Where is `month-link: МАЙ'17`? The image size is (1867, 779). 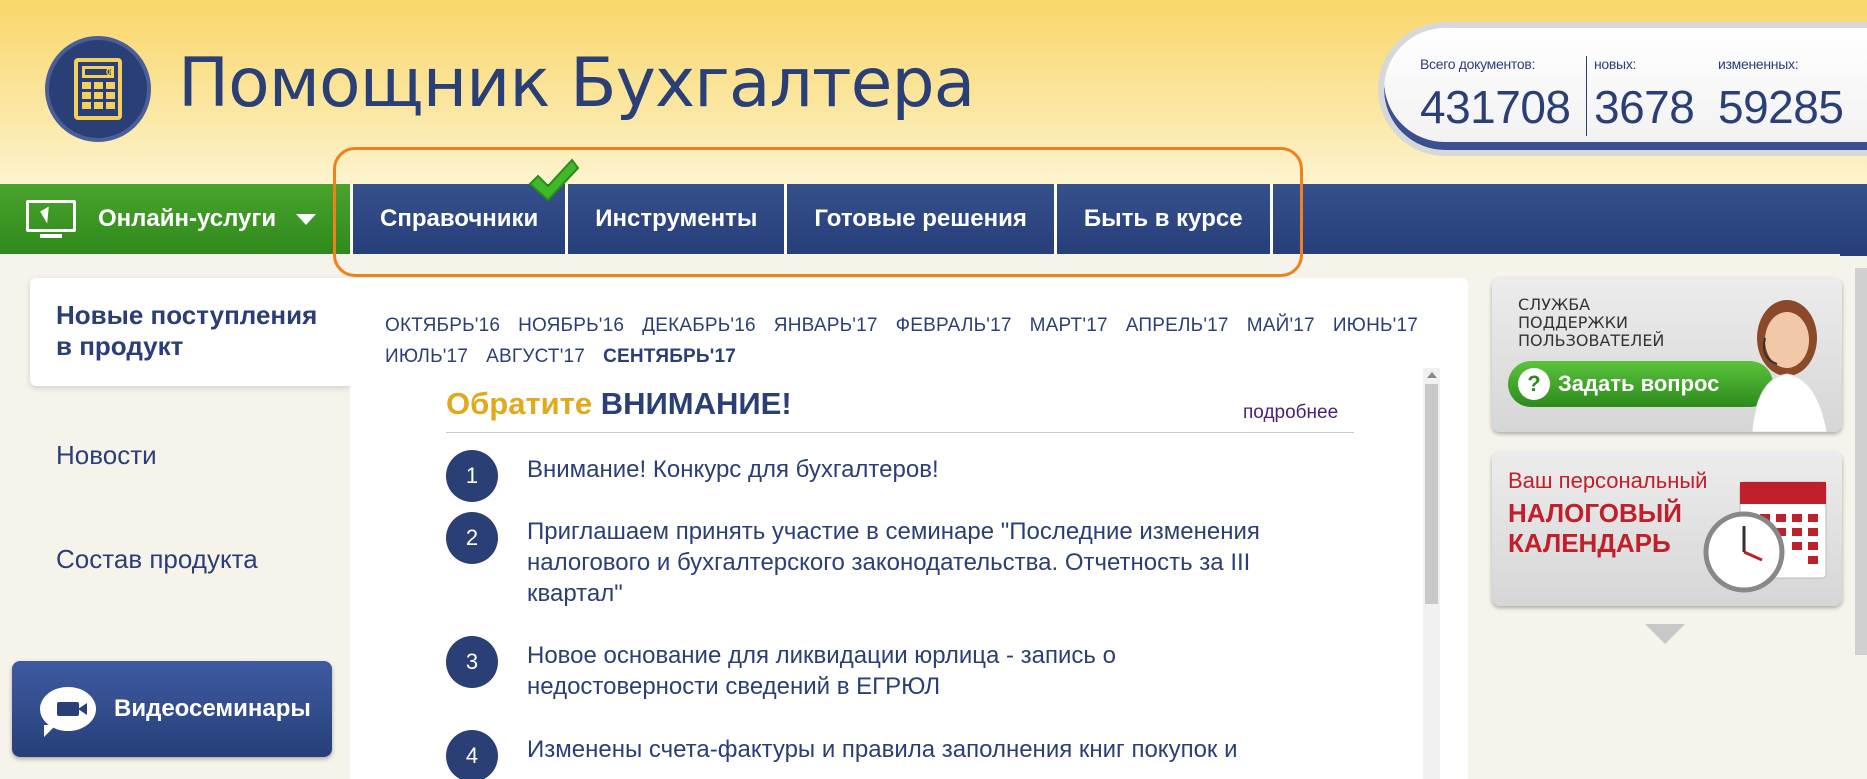
month-link: МАЙ'17 is located at coordinates (1281, 325).